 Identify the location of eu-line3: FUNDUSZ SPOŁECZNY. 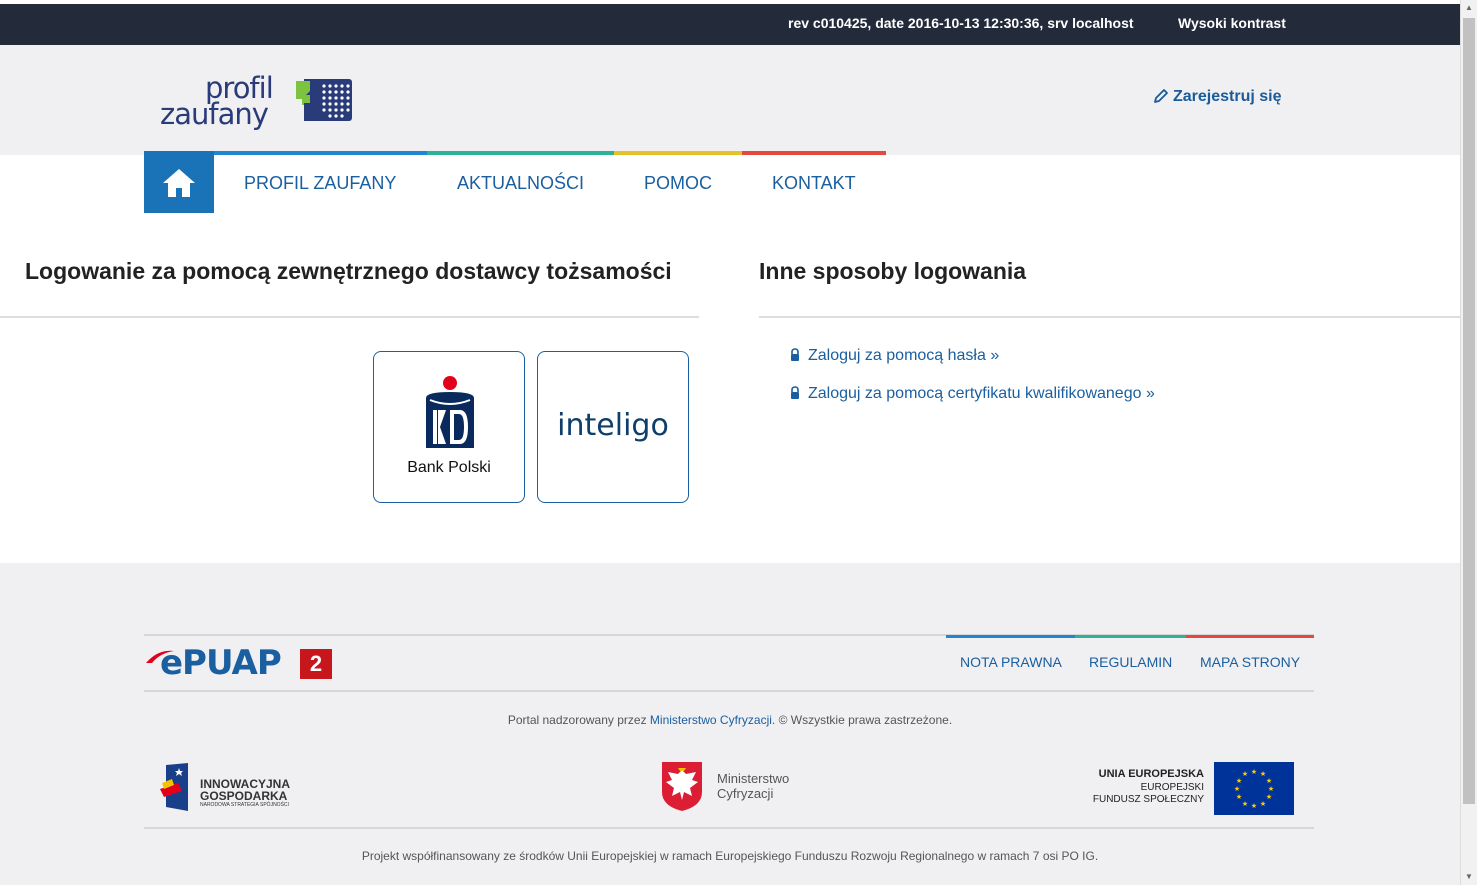
(1148, 799).